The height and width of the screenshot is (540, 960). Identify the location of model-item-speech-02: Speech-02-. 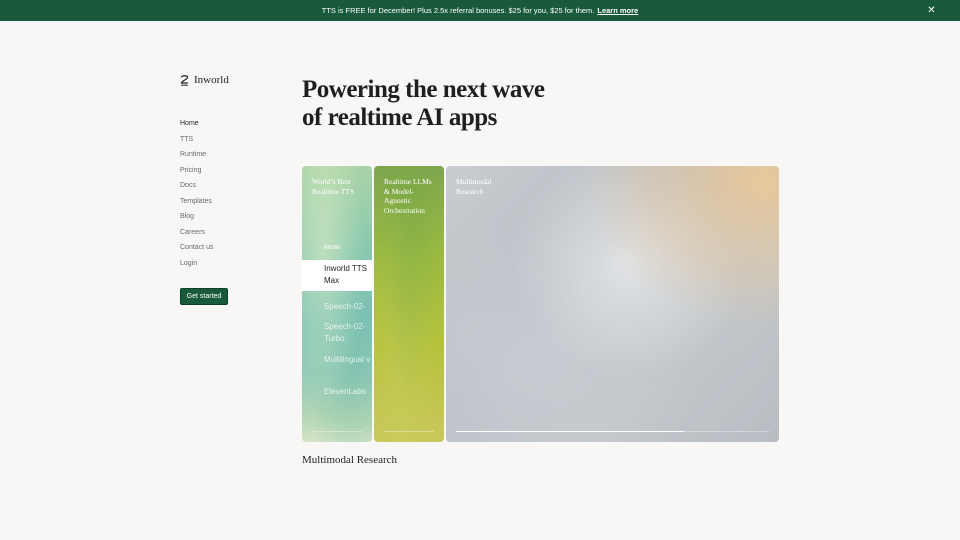
(337, 307).